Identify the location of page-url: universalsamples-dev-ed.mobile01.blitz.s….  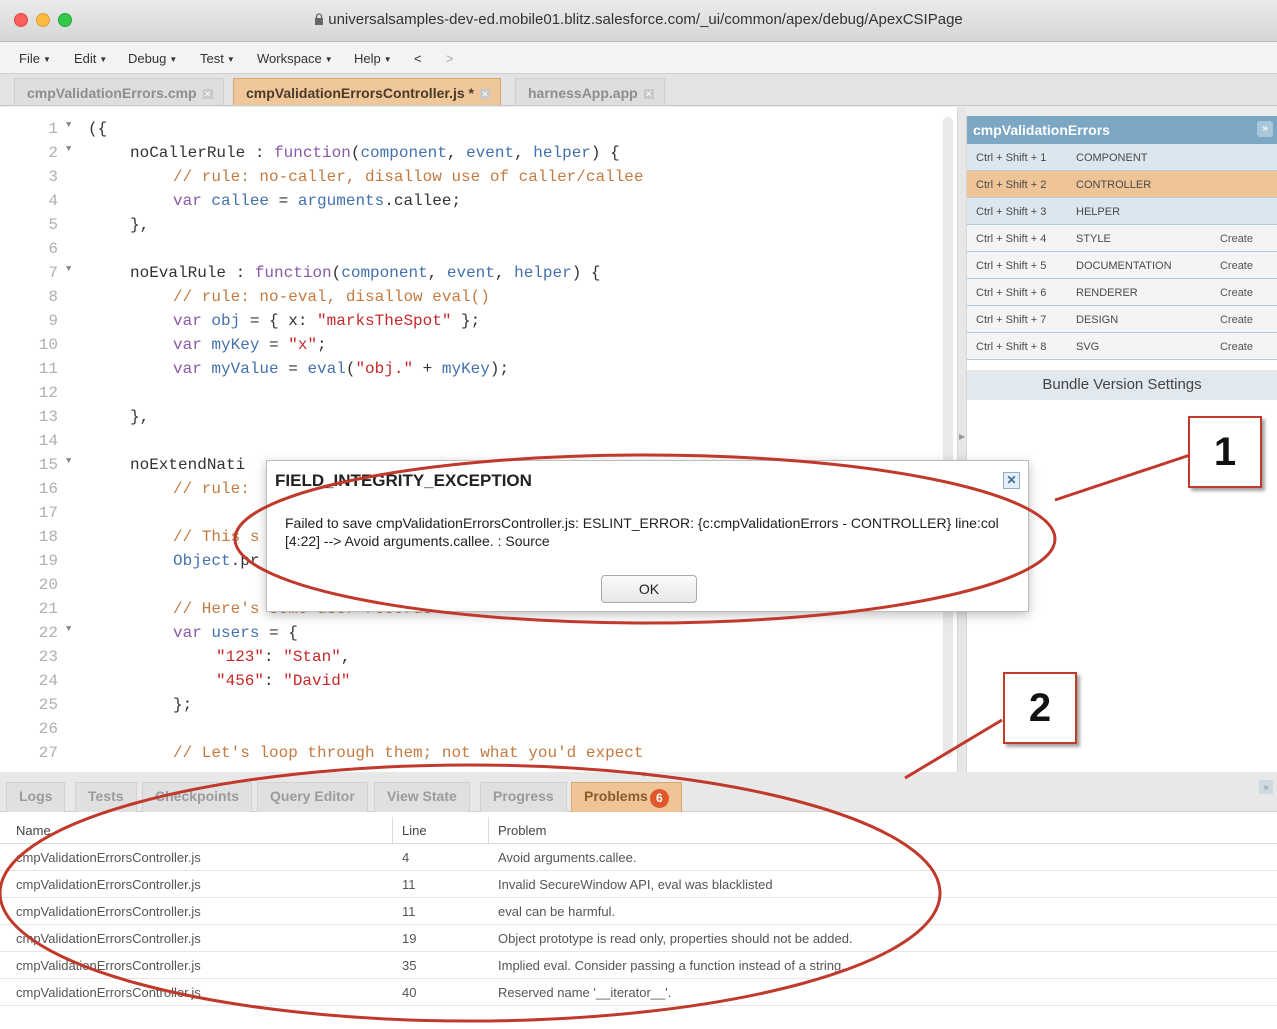
(645, 19).